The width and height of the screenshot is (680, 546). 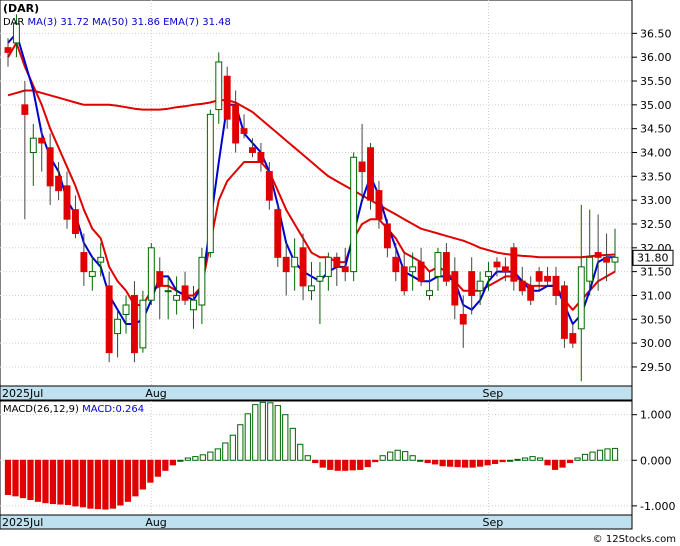 I want to click on macd-date-label: Aug, so click(x=155, y=522).